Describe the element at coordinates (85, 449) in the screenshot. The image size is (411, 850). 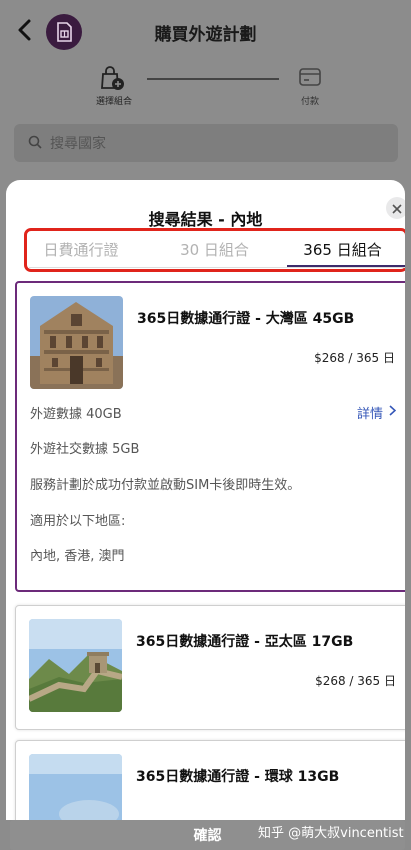
I see `info-social: 外遊社交數據 5GB` at that location.